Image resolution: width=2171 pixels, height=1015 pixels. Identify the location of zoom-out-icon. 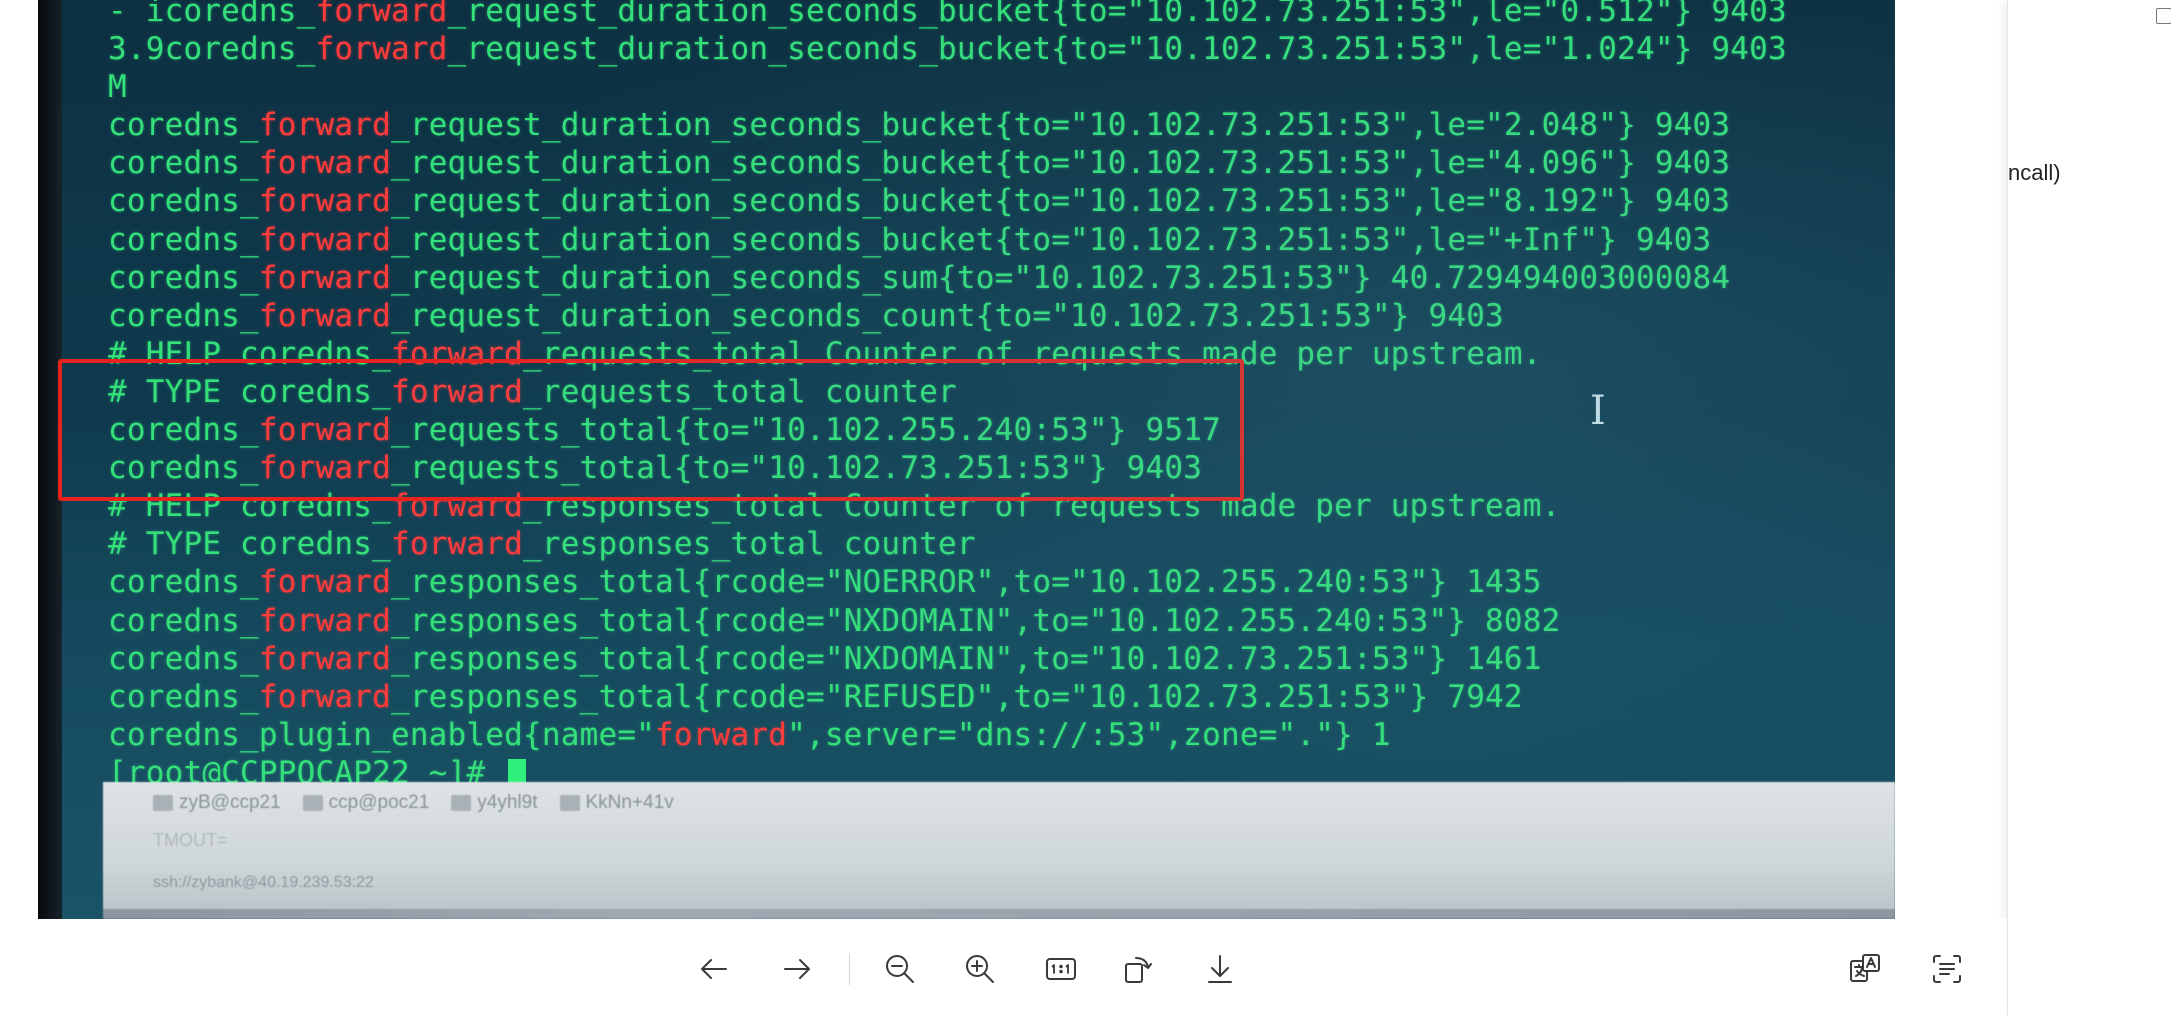
(900, 969).